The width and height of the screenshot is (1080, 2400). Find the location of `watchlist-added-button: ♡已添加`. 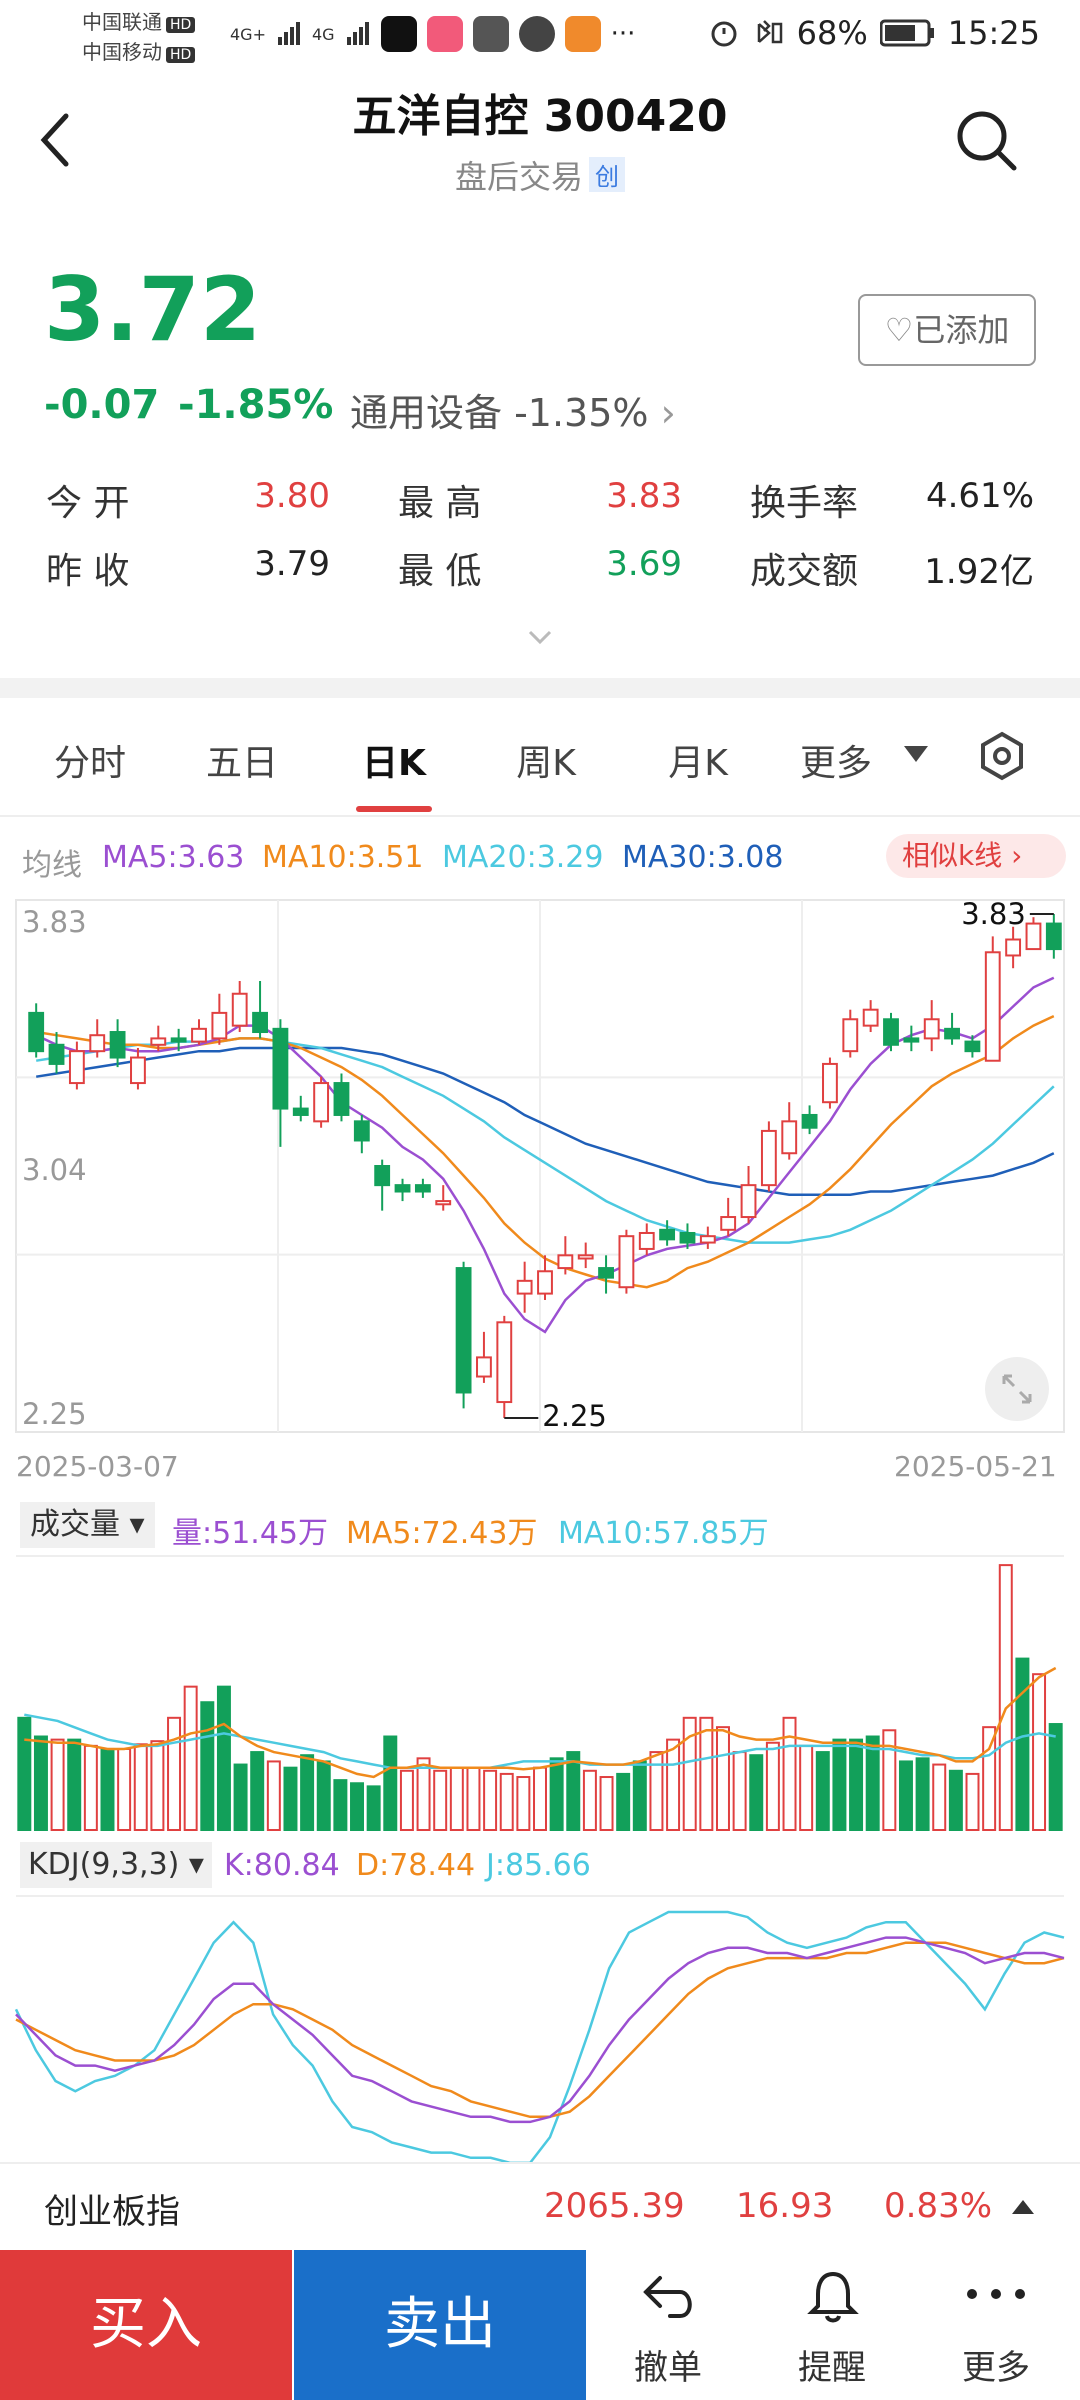

watchlist-added-button: ♡已添加 is located at coordinates (947, 330).